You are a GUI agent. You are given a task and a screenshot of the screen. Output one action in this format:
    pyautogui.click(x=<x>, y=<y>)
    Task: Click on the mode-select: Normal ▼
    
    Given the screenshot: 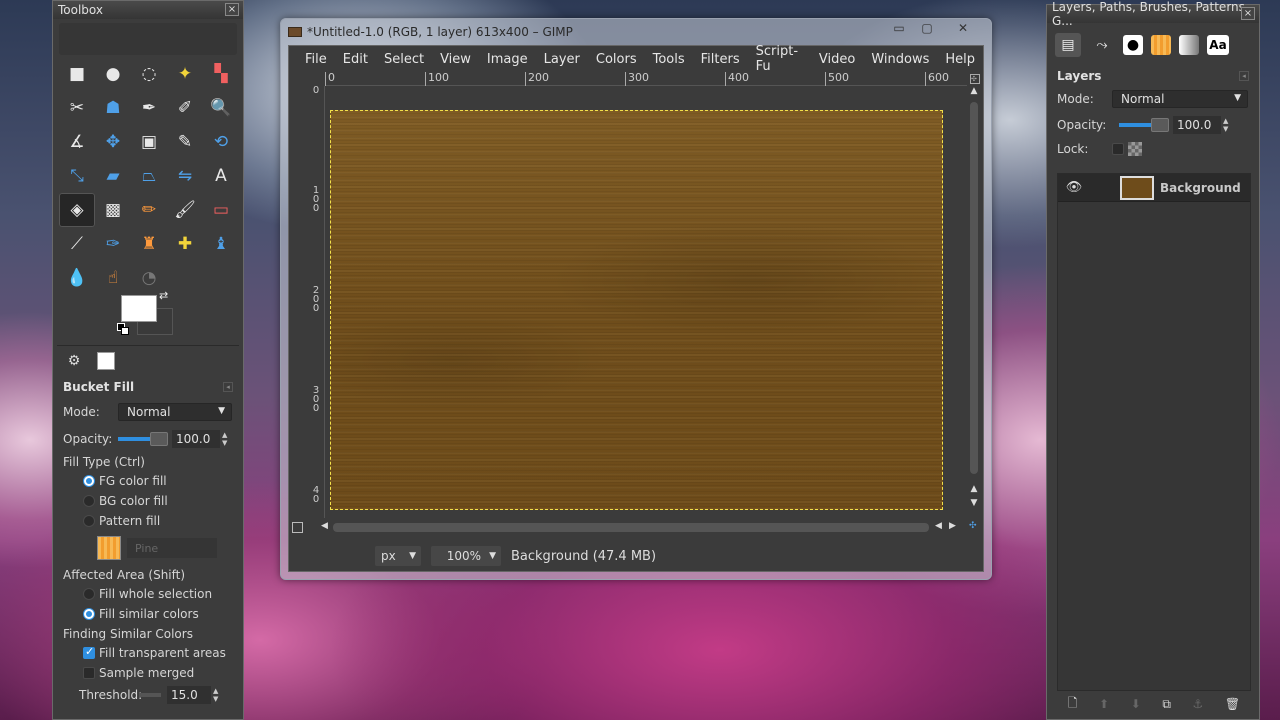 What is the action you would take?
    pyautogui.click(x=175, y=411)
    